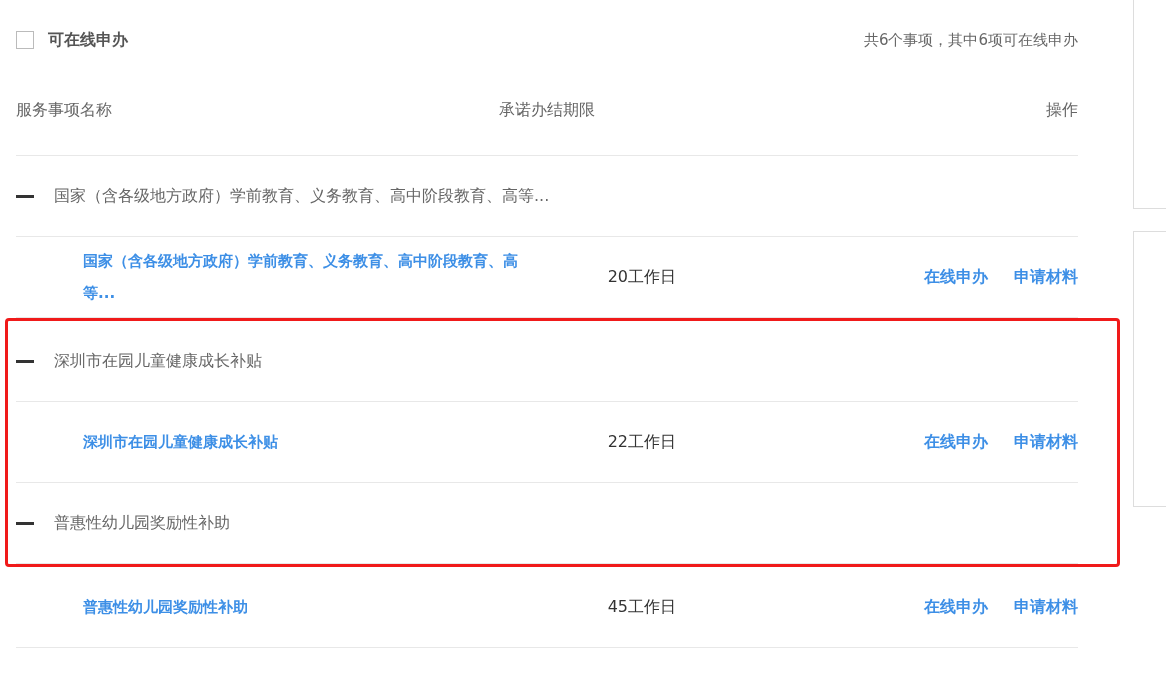  Describe the element at coordinates (142, 523) in the screenshot. I see `group-title: 普惠性幼儿园奖励性补助` at that location.